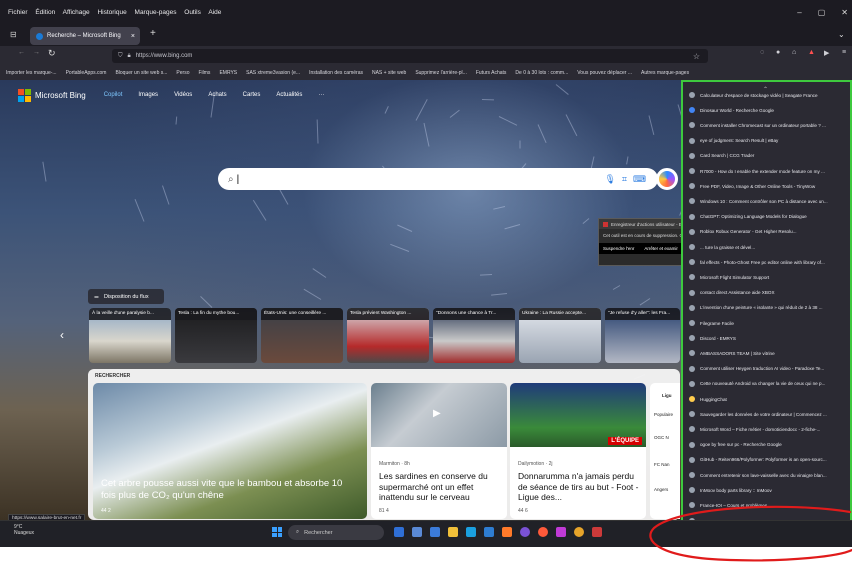  What do you see at coordinates (399, 532) in the screenshot?
I see `task-view-icon` at bounding box center [399, 532].